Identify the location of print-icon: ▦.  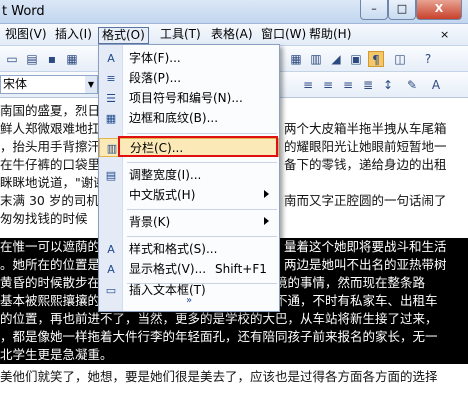
(72, 59).